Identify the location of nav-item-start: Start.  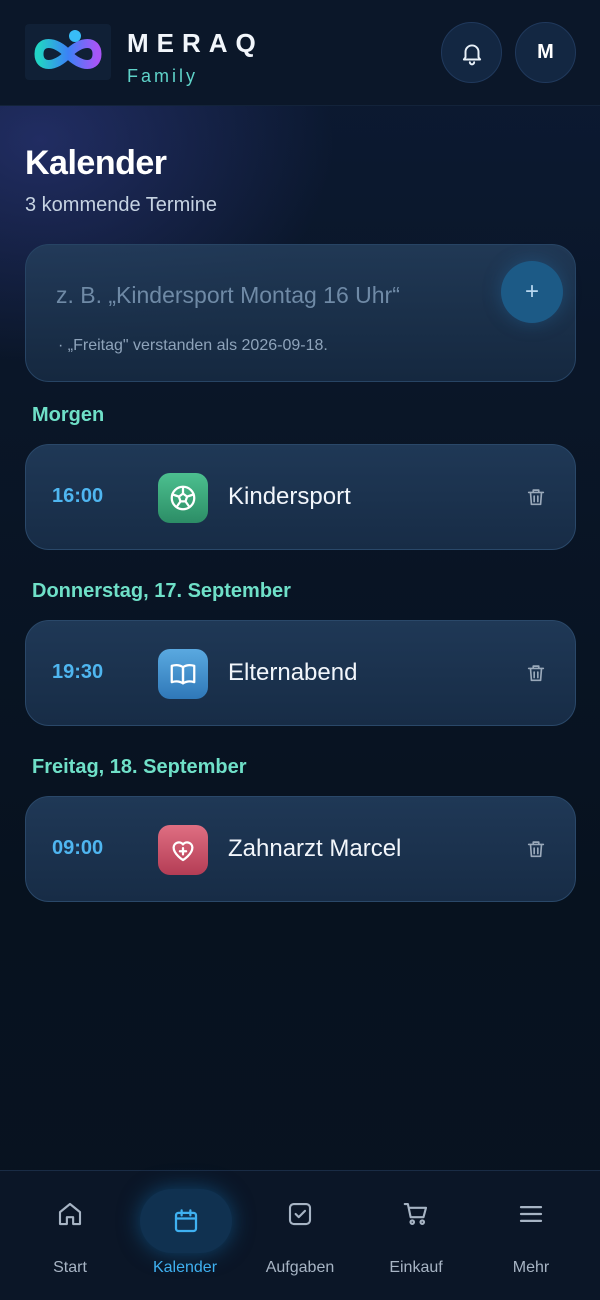
(70, 1235).